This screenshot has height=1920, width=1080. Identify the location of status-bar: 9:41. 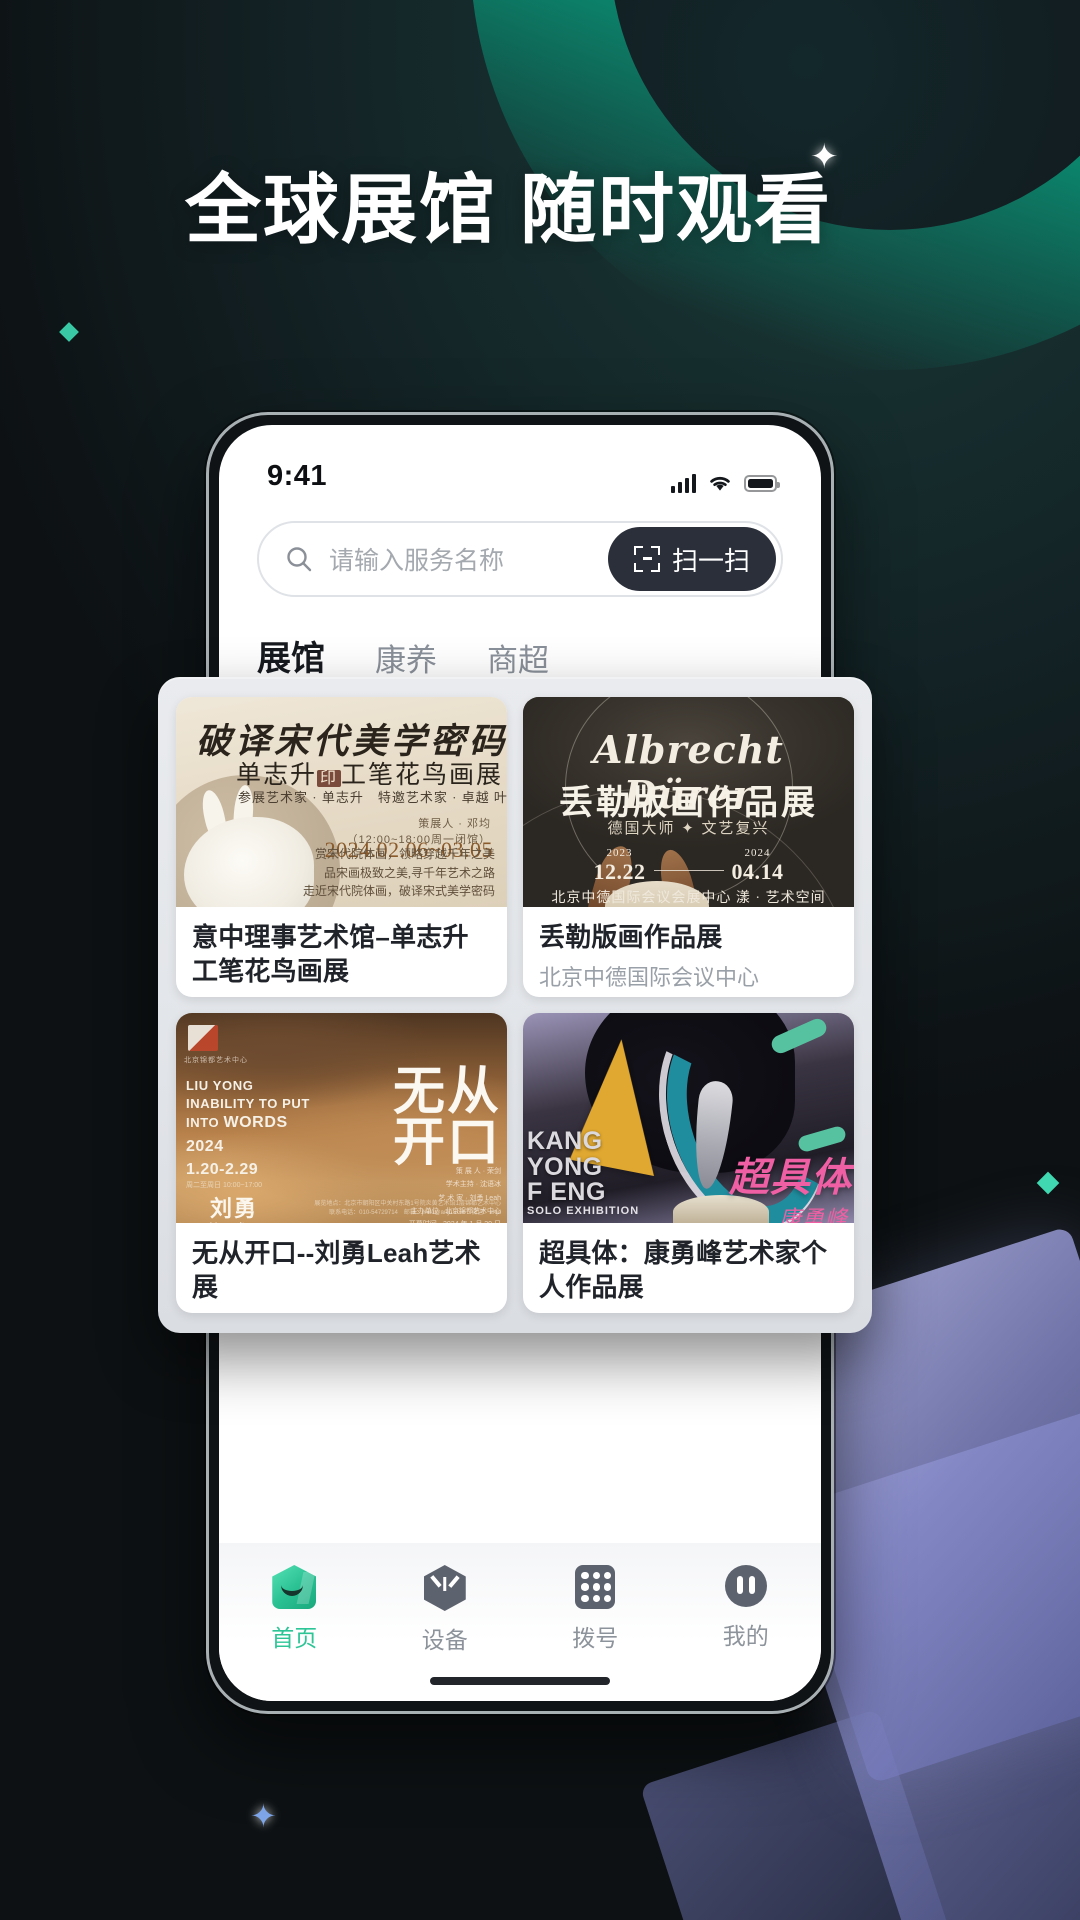
(520, 461).